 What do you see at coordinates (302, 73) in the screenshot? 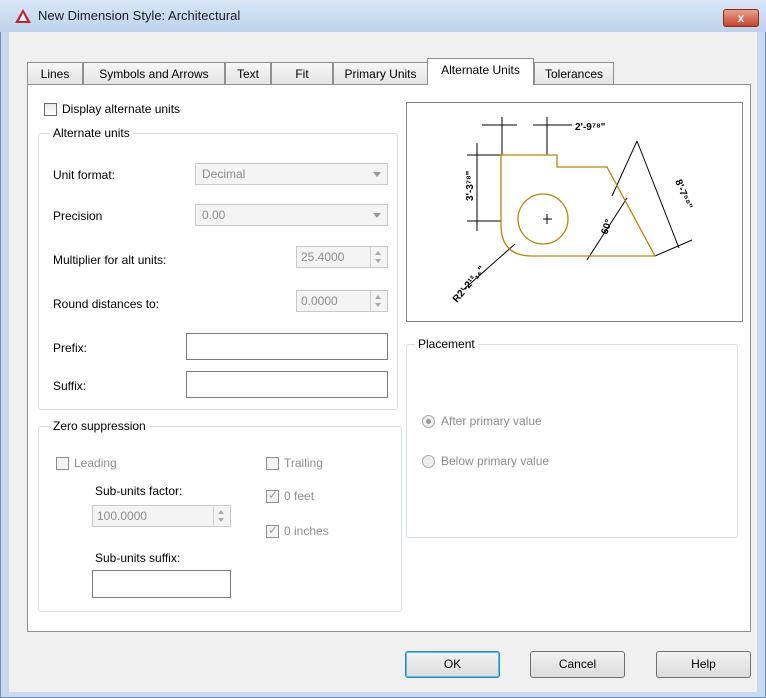
I see `tab-fit: Fit` at bounding box center [302, 73].